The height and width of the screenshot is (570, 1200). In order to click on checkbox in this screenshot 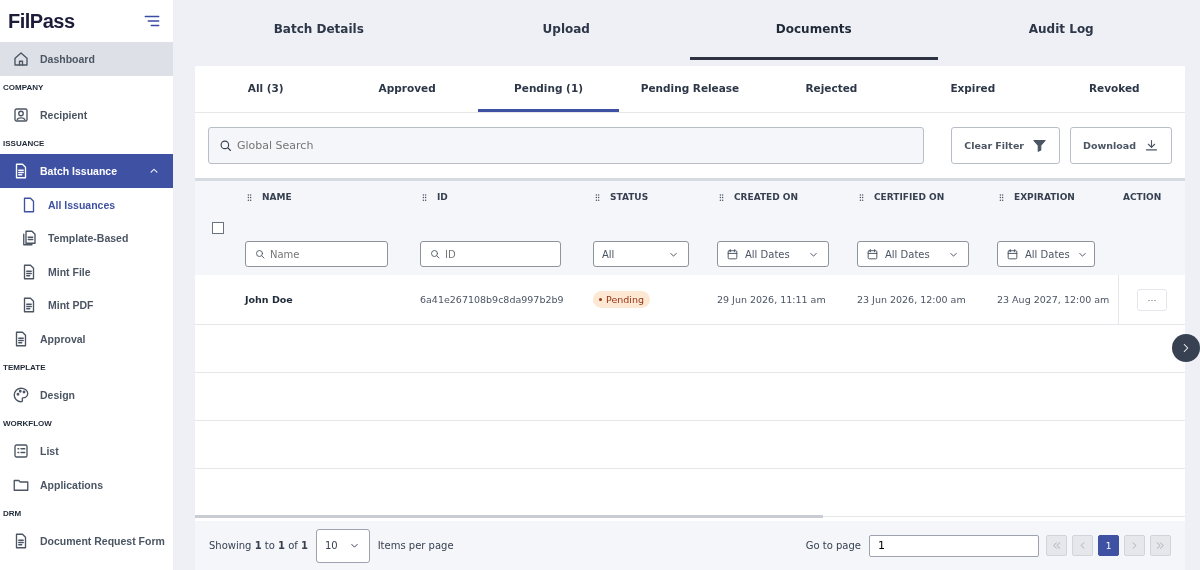, I will do `click(217, 228)`.